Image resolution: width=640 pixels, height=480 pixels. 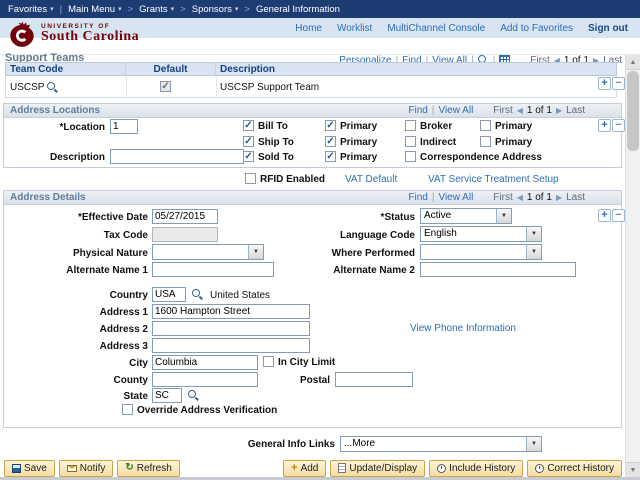 I want to click on notify-button: Notify, so click(x=86, y=468).